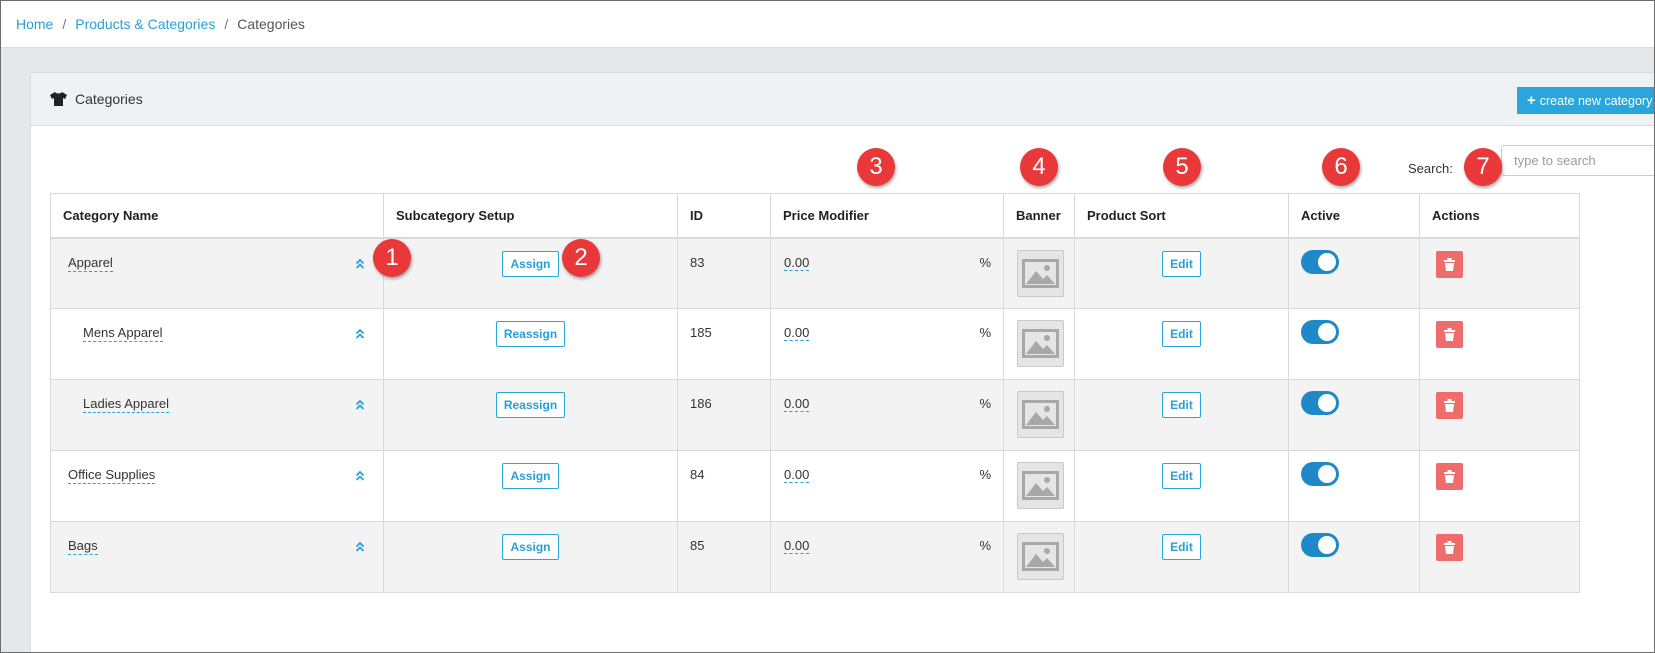 The height and width of the screenshot is (653, 1655). I want to click on search-label: Search:, so click(1430, 168).